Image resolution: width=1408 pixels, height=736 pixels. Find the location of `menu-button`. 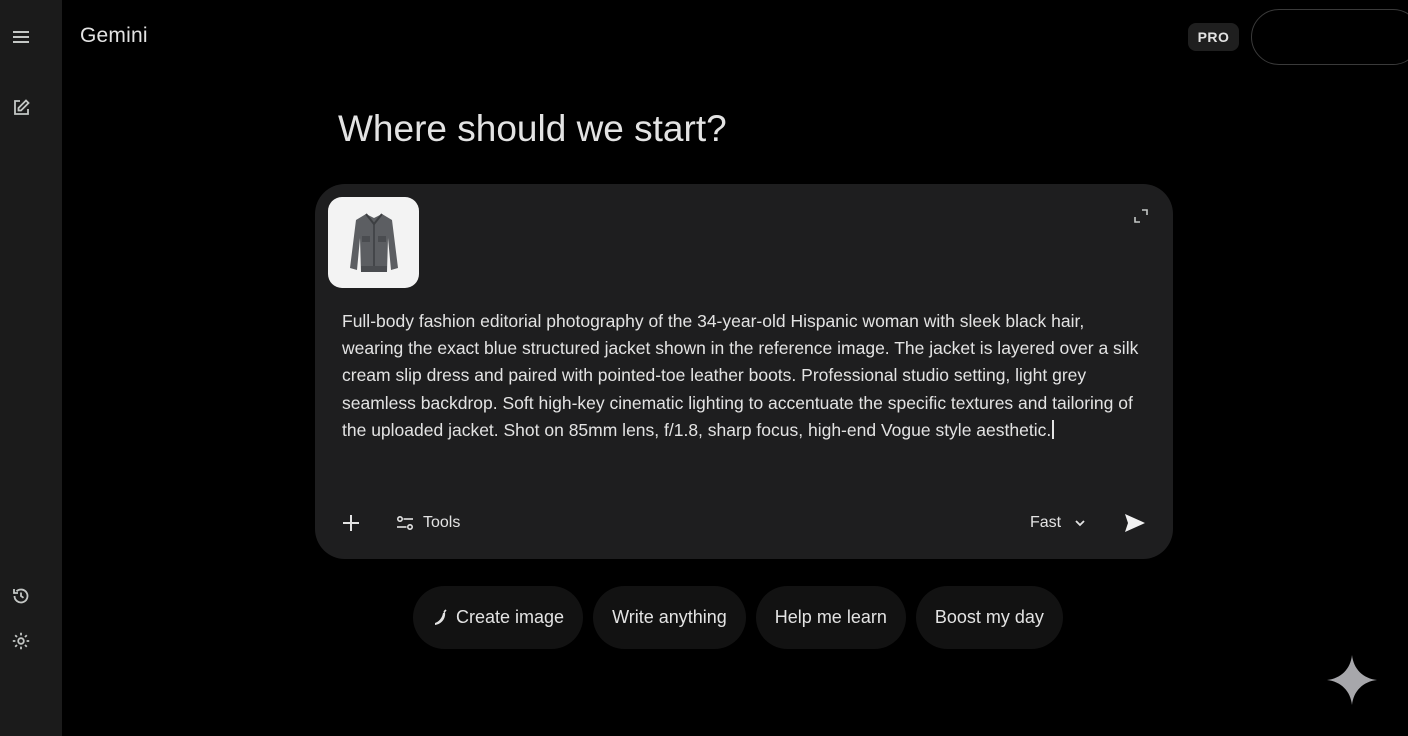

menu-button is located at coordinates (21, 37).